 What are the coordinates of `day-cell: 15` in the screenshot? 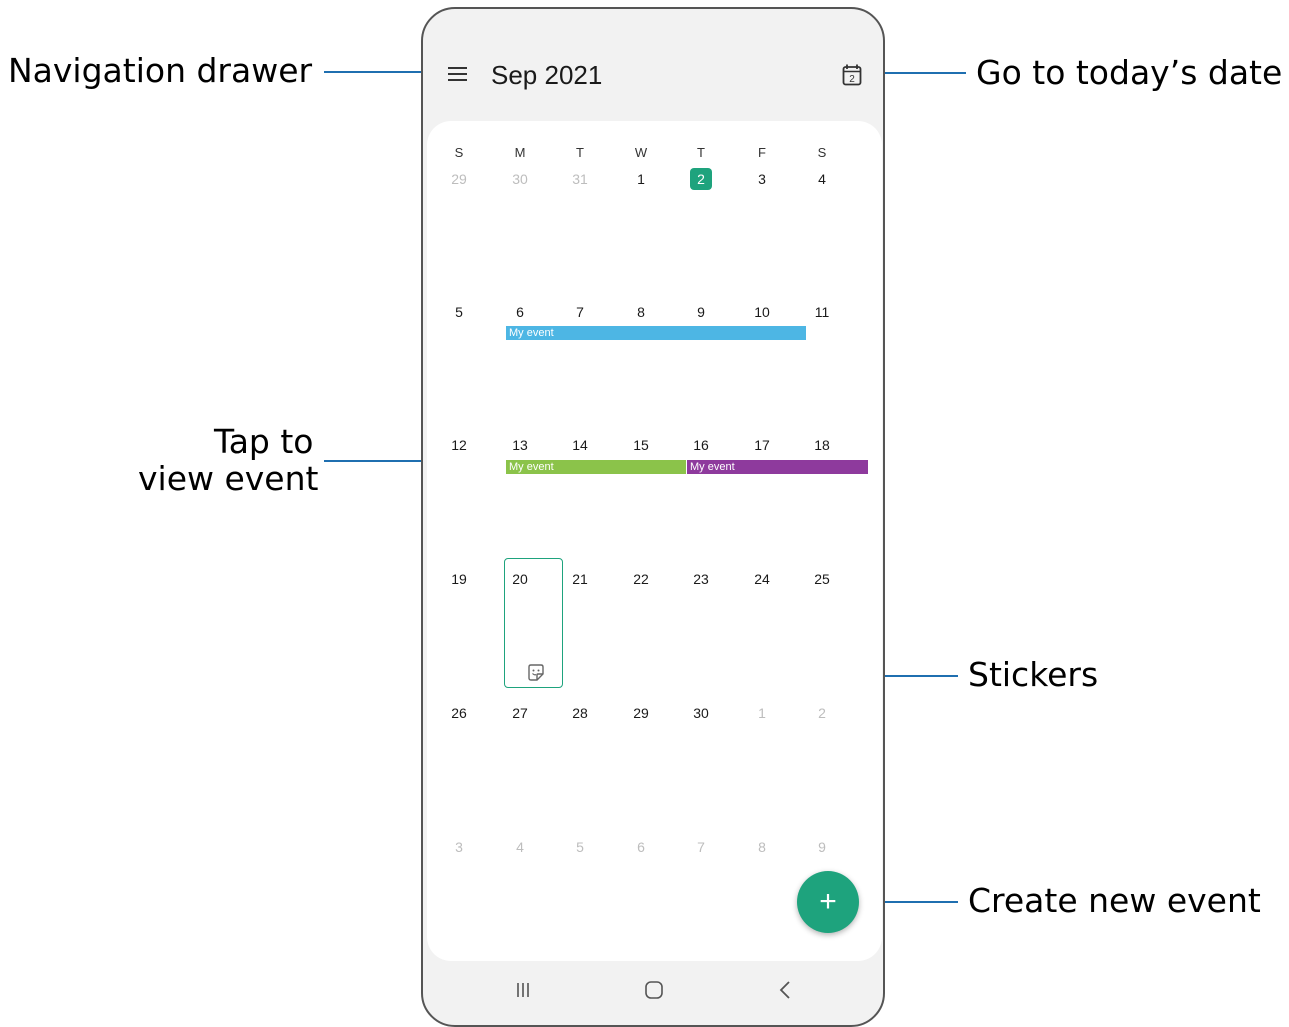 It's located at (641, 445).